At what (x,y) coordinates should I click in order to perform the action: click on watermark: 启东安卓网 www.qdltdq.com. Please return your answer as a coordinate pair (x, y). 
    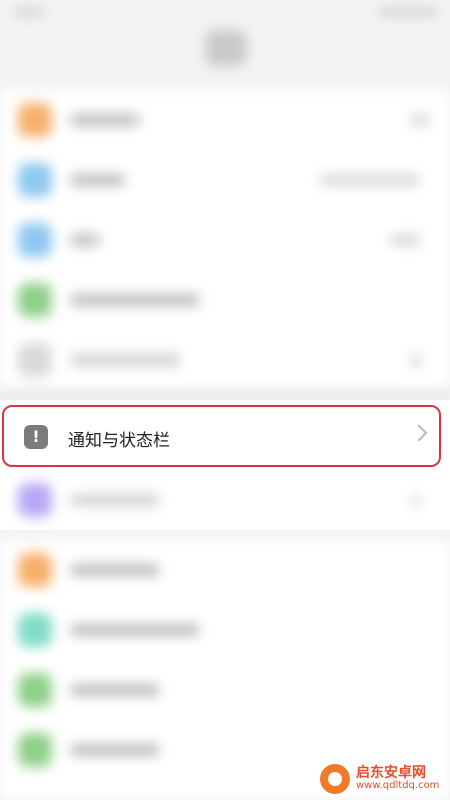
    Looking at the image, I should click on (384, 779).